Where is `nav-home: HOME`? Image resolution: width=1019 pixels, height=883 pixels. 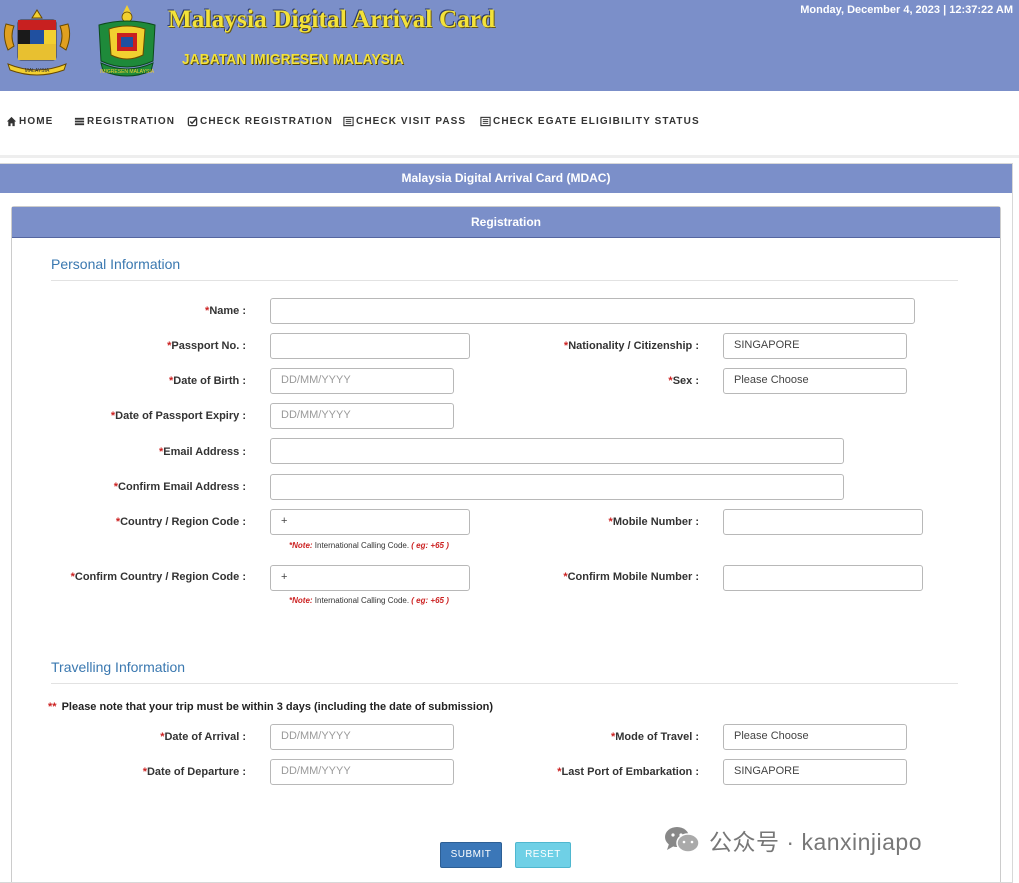
nav-home: HOME is located at coordinates (29, 121).